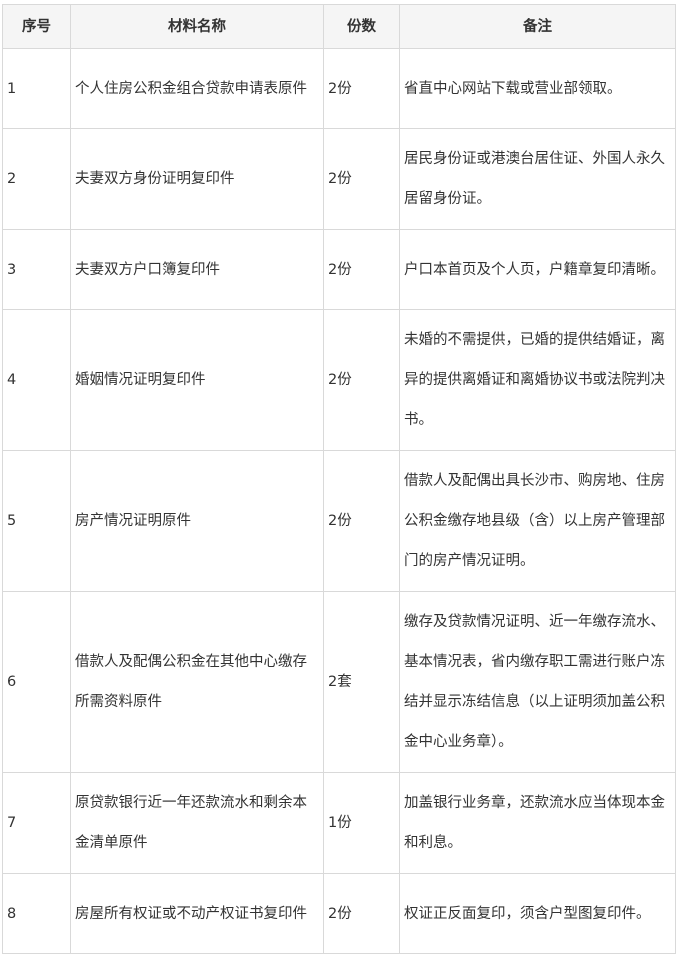  What do you see at coordinates (361, 26) in the screenshot?
I see `header-copies: 份数` at bounding box center [361, 26].